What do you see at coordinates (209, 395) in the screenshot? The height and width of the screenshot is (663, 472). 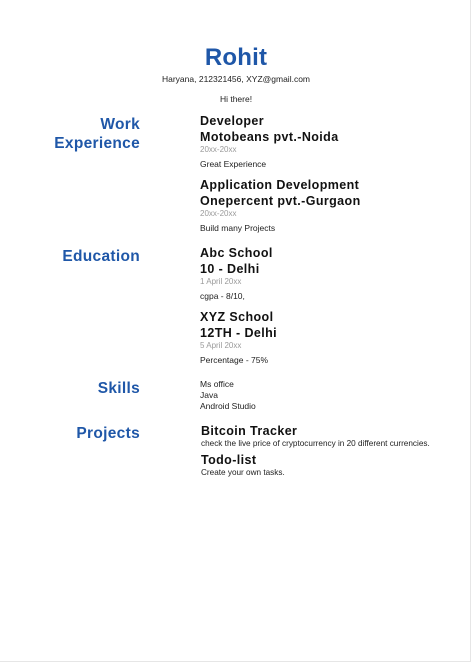 I see `skill-item: Java` at bounding box center [209, 395].